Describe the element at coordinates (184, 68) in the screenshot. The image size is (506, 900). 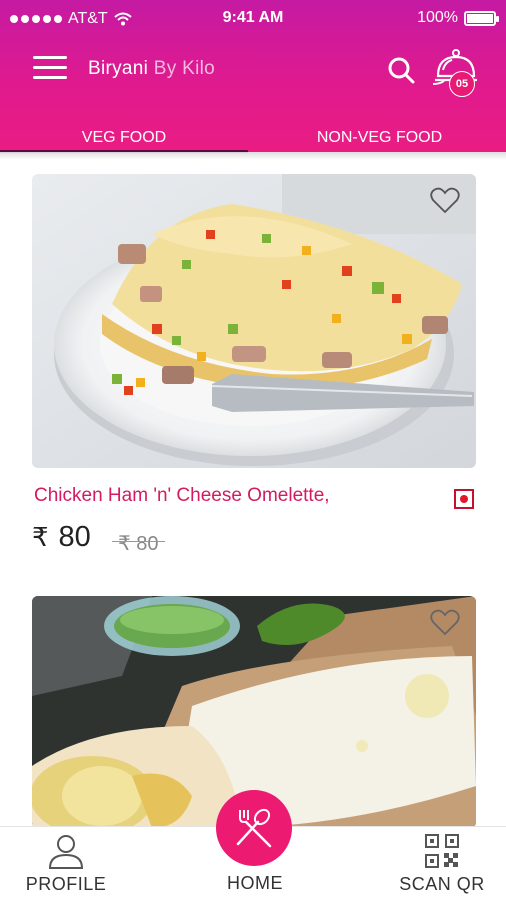
I see `app-title-sub: By Kilo` at that location.